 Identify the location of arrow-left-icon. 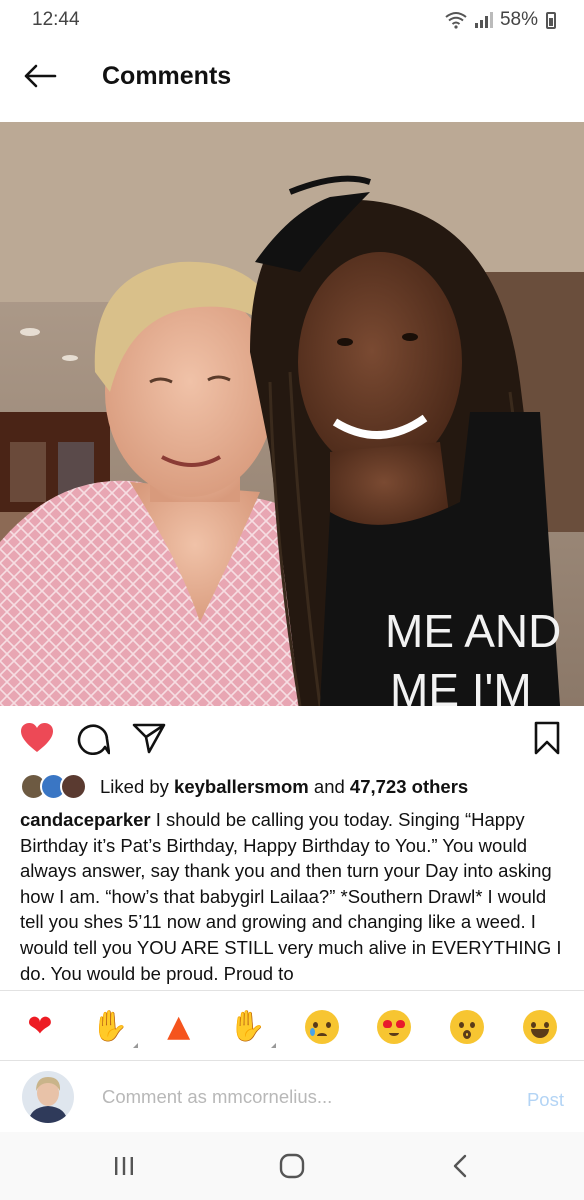
(40, 76).